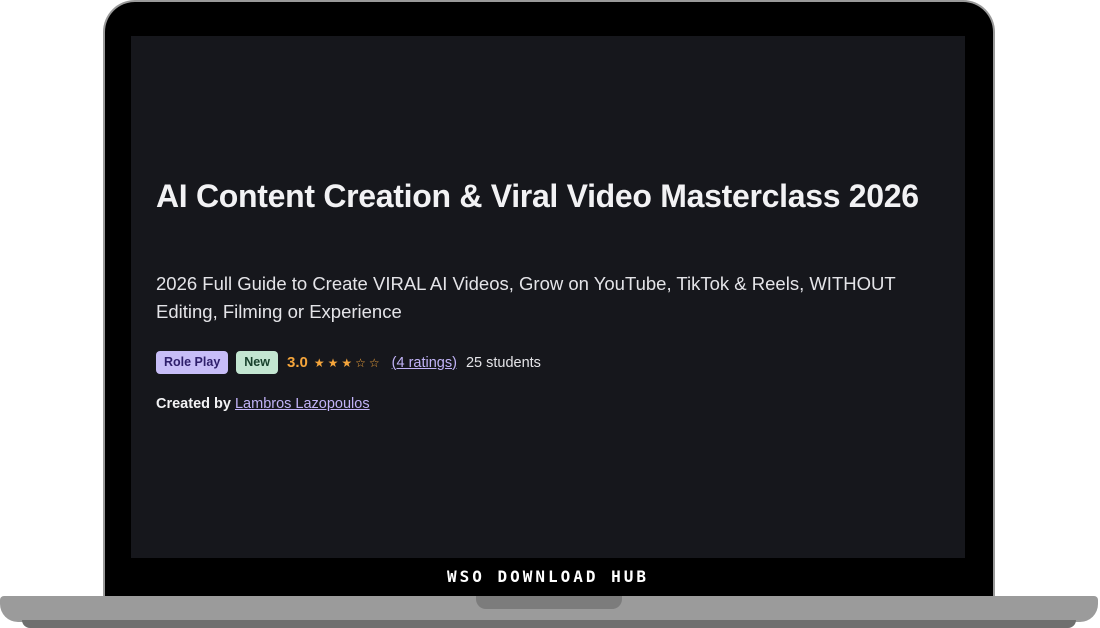 Image resolution: width=1100 pixels, height=628 pixels. Describe the element at coordinates (548, 576) in the screenshot. I see `watermark-text: WSO DOWNLOAD HUB` at that location.